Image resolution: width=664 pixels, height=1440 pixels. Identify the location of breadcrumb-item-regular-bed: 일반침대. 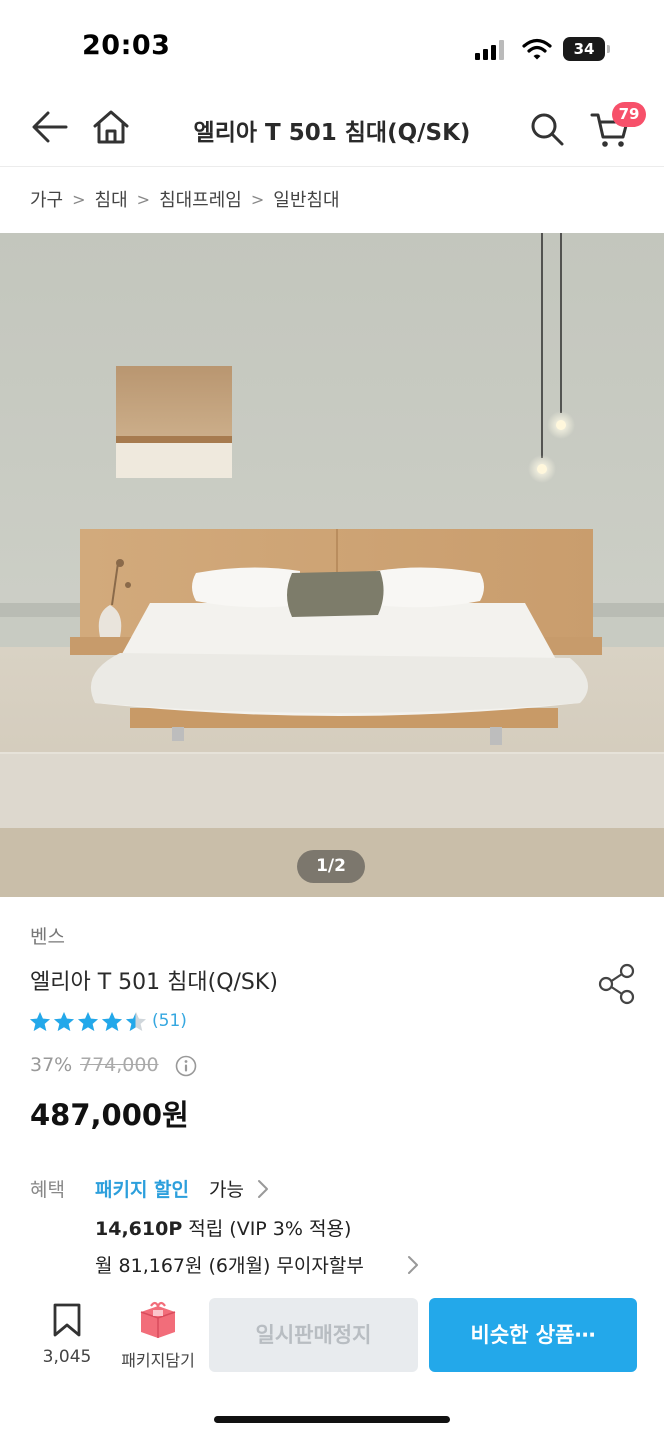
(306, 199).